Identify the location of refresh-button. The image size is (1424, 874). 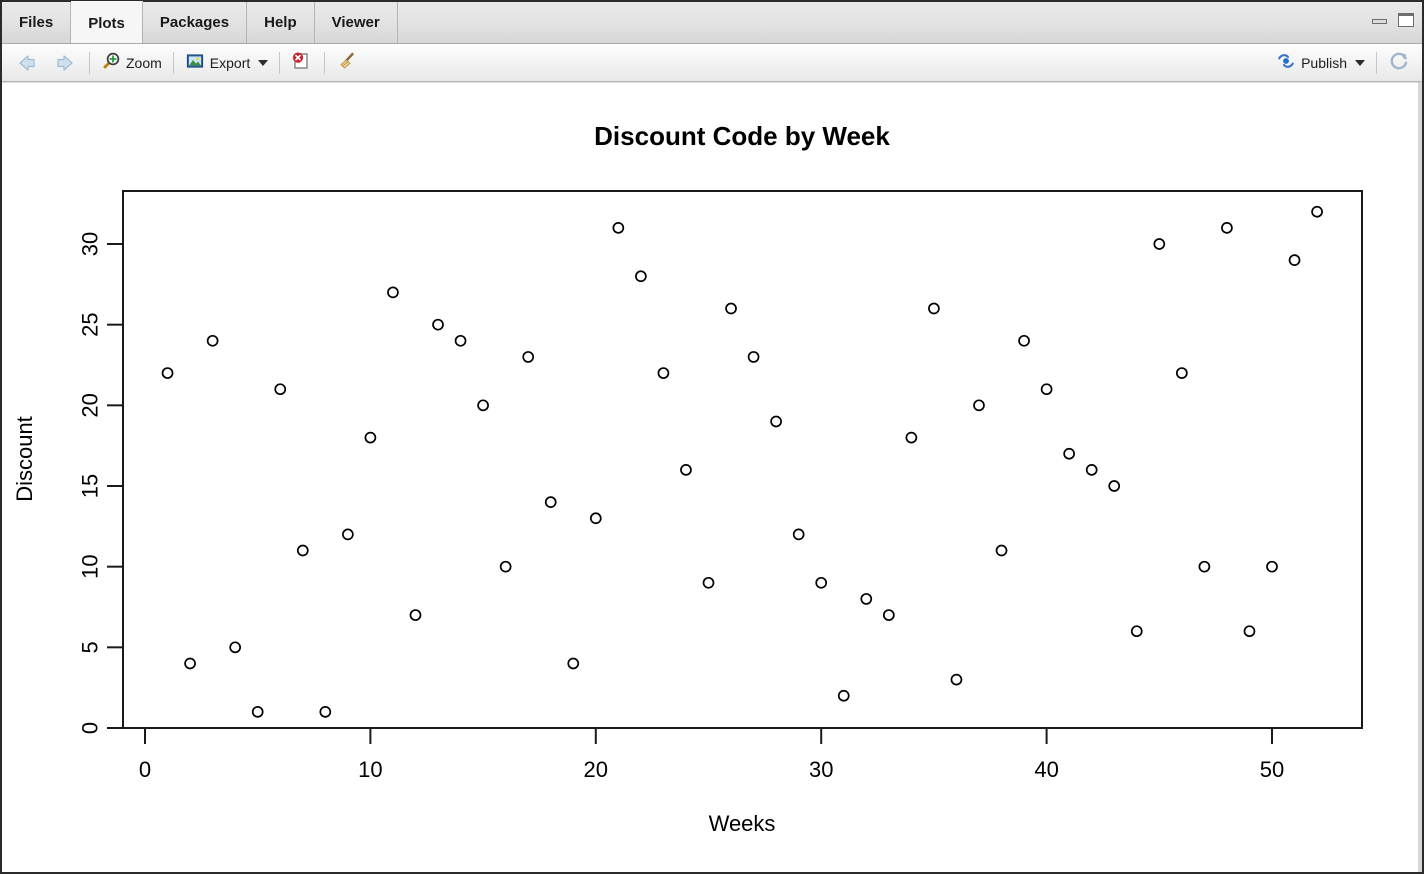
(1399, 63).